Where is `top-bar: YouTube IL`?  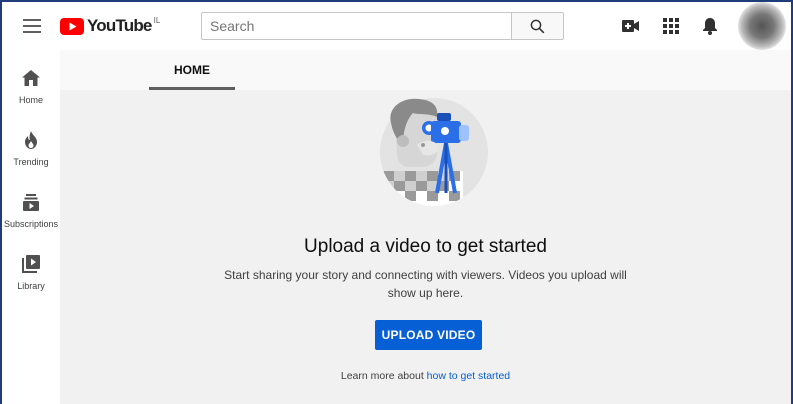 top-bar: YouTube IL is located at coordinates (396, 26).